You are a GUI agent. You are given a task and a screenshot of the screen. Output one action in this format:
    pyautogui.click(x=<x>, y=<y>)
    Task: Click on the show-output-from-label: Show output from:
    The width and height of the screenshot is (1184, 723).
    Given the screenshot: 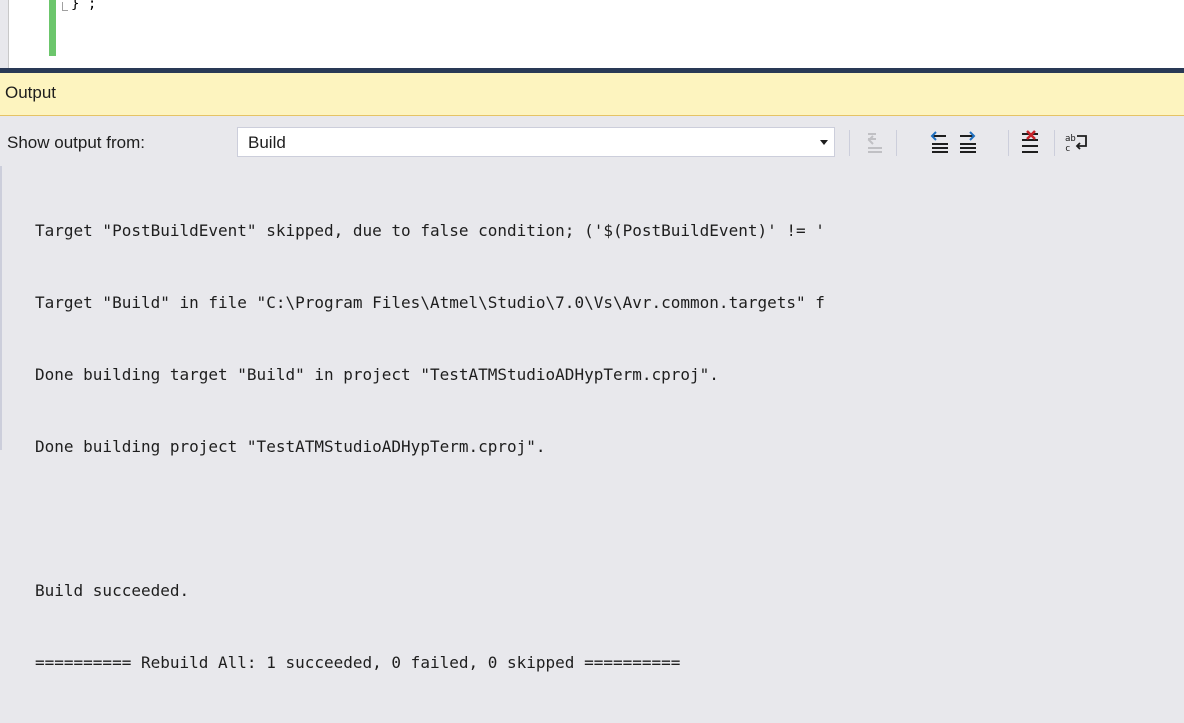 What is the action you would take?
    pyautogui.click(x=76, y=142)
    